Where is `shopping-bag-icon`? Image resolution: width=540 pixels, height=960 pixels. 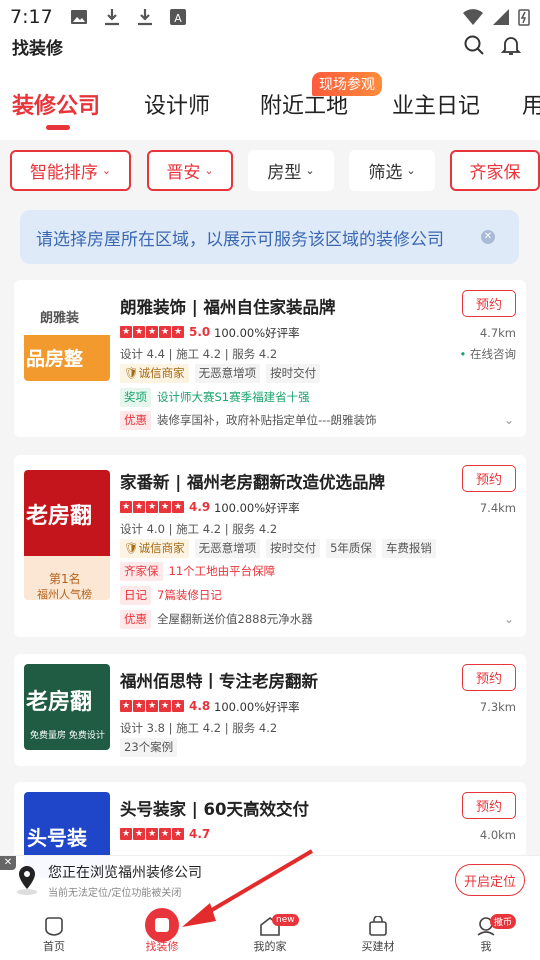
shopping-bag-icon is located at coordinates (378, 926).